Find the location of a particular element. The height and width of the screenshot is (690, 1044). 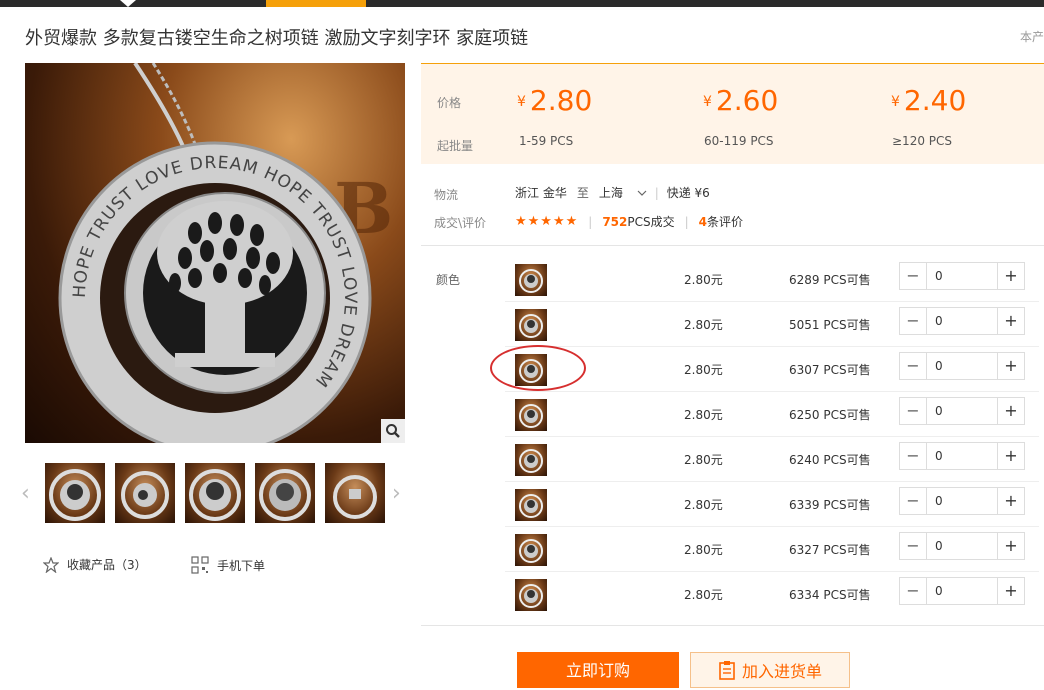

price-label: 价格 is located at coordinates (449, 103).